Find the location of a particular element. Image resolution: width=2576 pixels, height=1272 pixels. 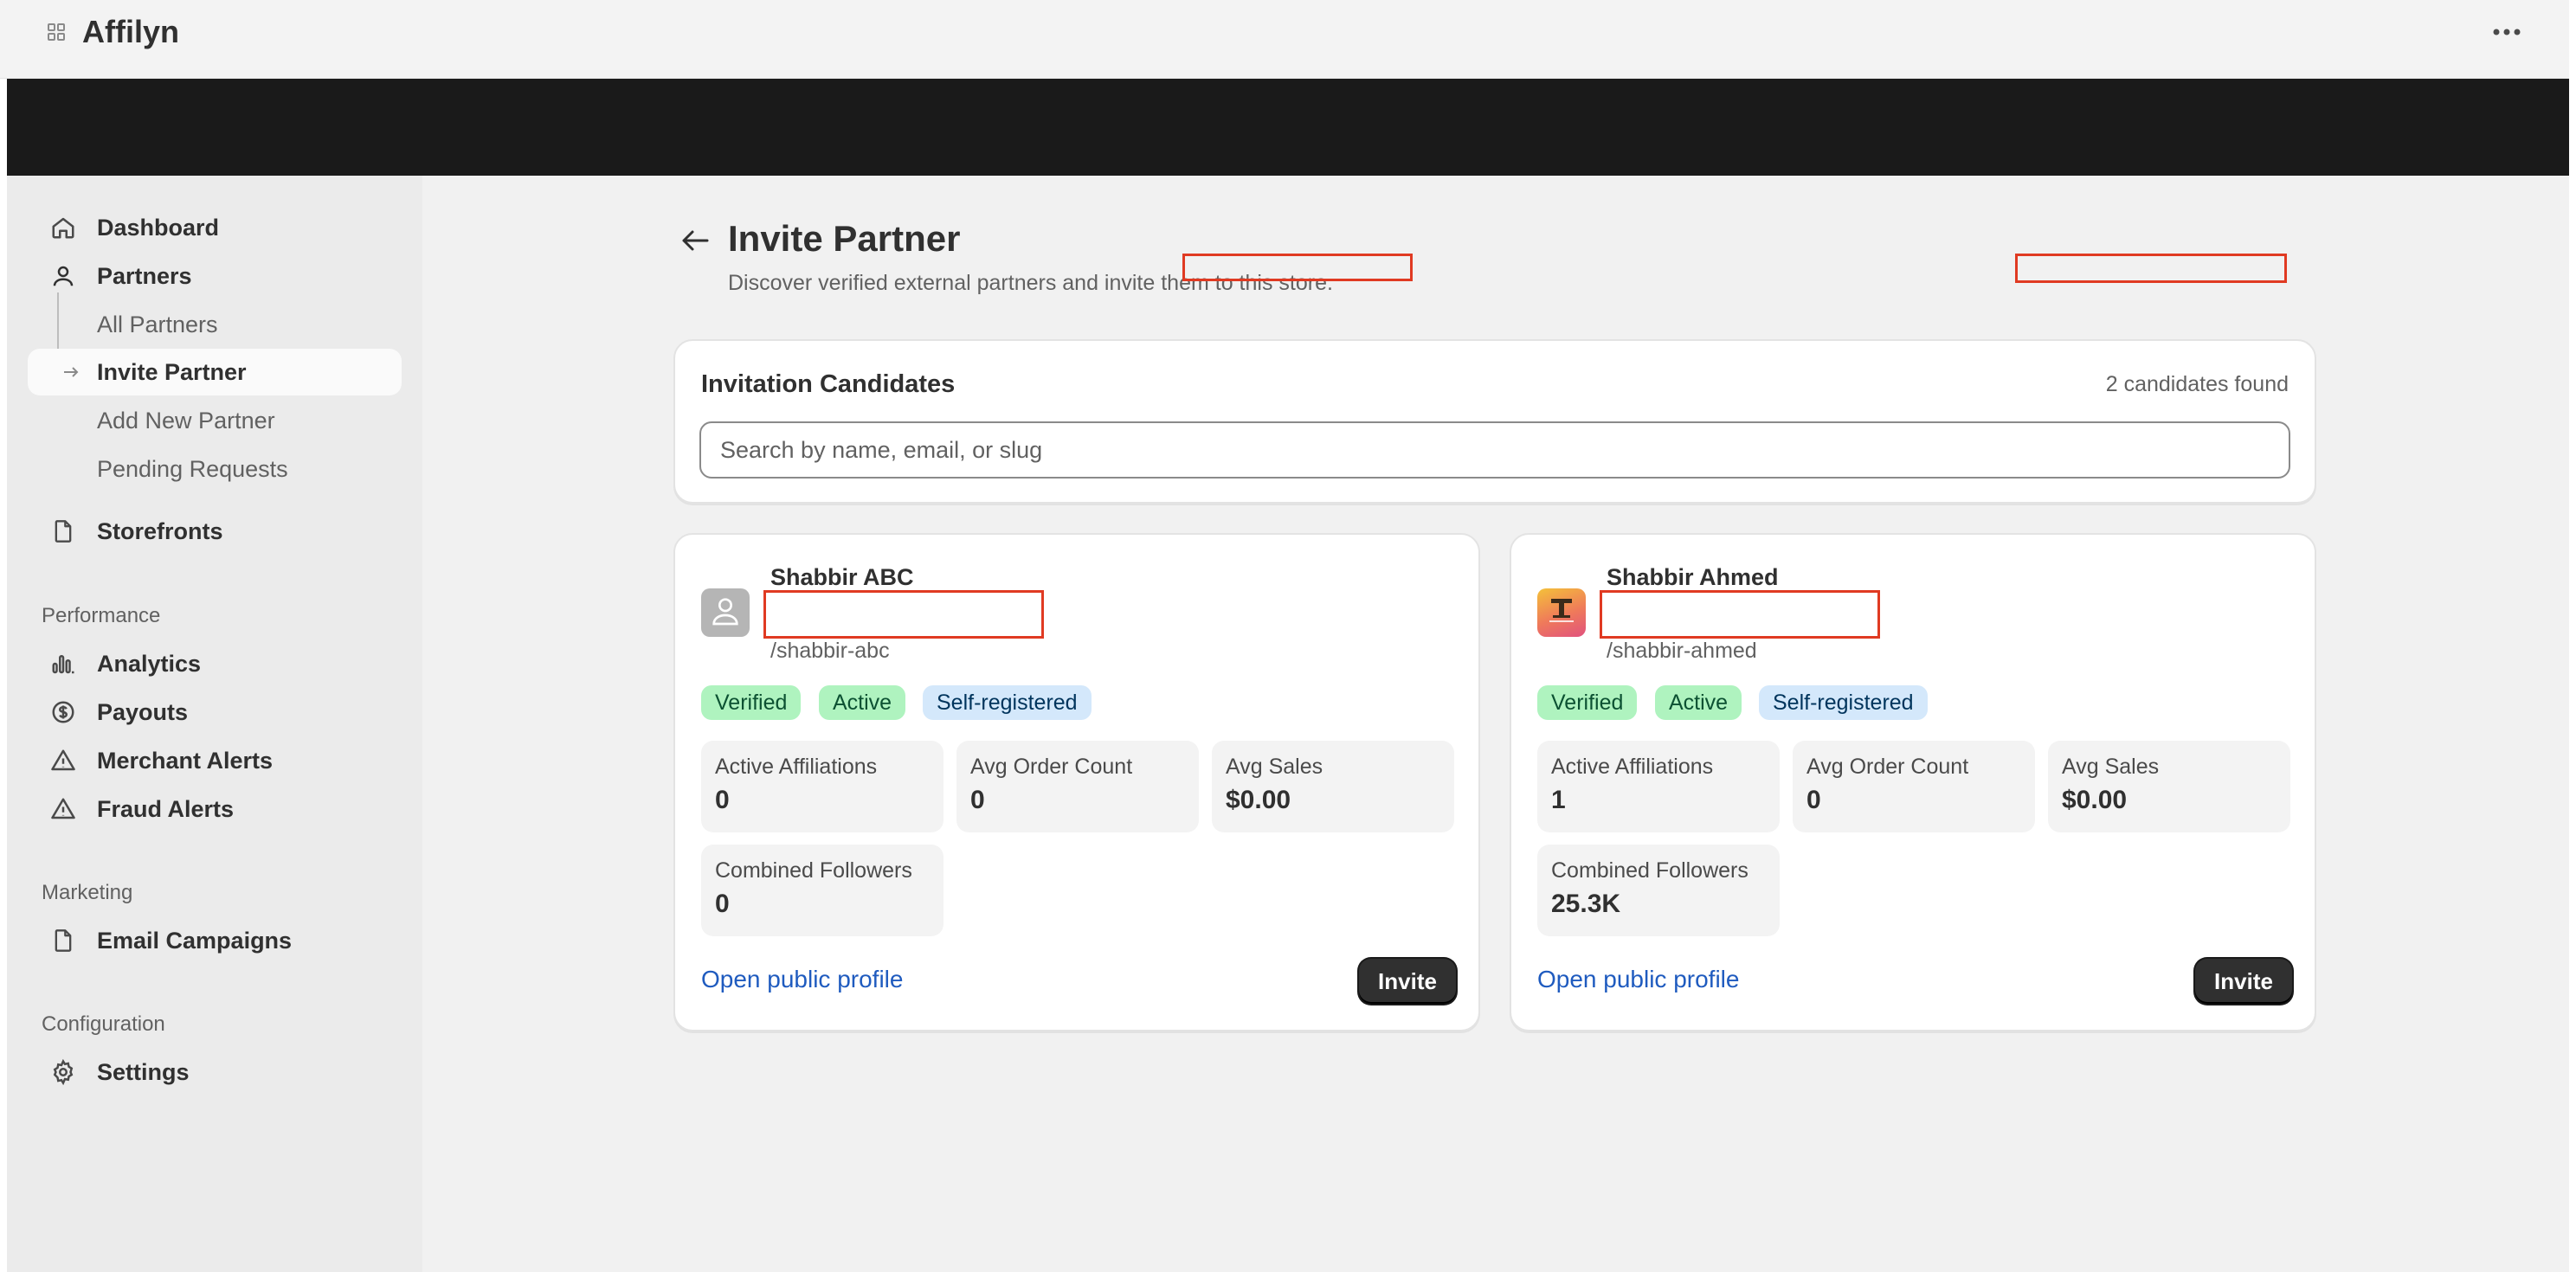

sidebar-item-email-campaigns: Email Campaigns is located at coordinates (215, 940).